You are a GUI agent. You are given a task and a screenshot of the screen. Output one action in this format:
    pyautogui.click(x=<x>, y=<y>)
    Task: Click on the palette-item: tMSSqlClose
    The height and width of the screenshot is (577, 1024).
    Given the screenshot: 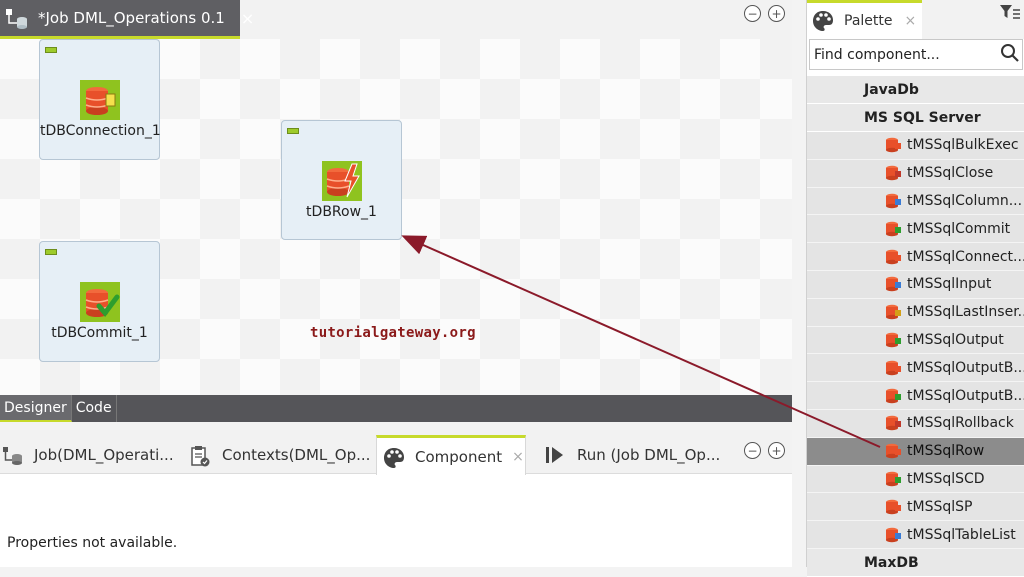 What is the action you would take?
    pyautogui.click(x=915, y=173)
    